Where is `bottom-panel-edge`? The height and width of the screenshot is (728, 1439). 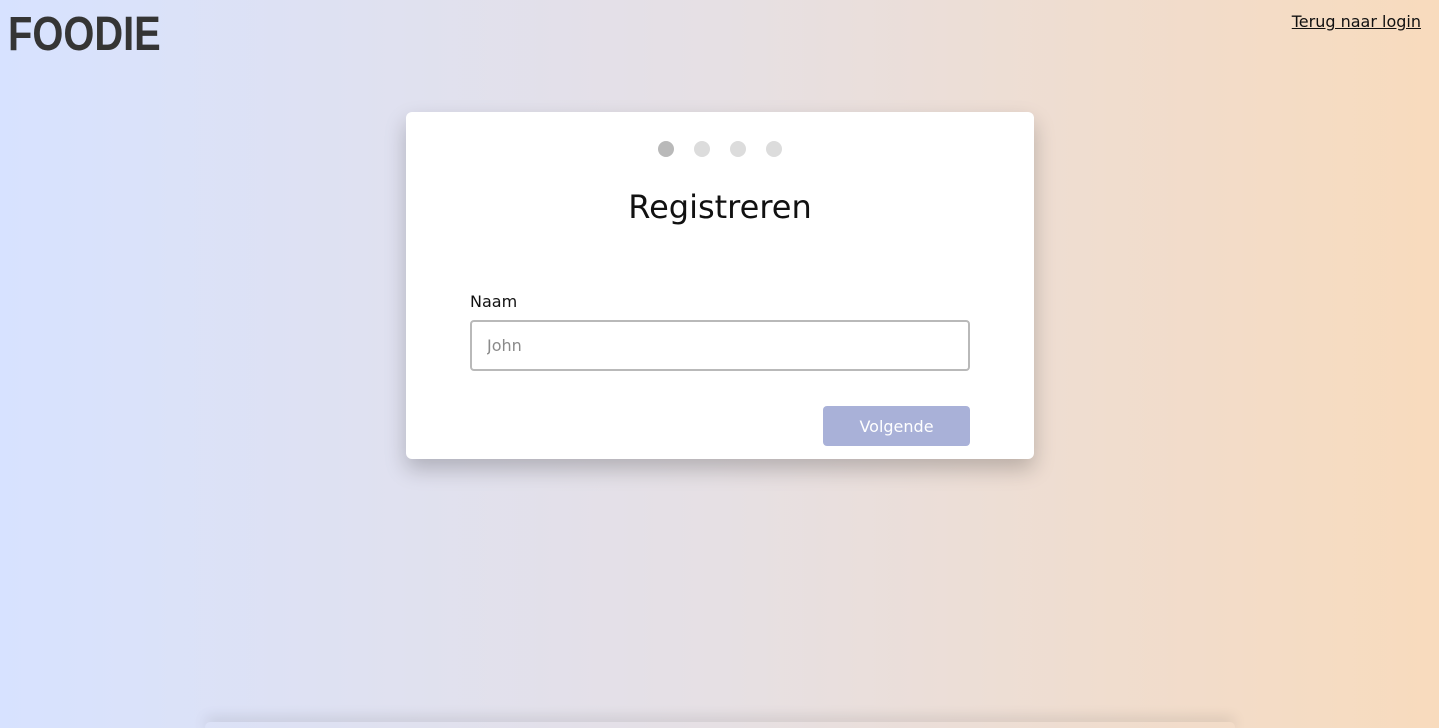
bottom-panel-edge is located at coordinates (720, 725).